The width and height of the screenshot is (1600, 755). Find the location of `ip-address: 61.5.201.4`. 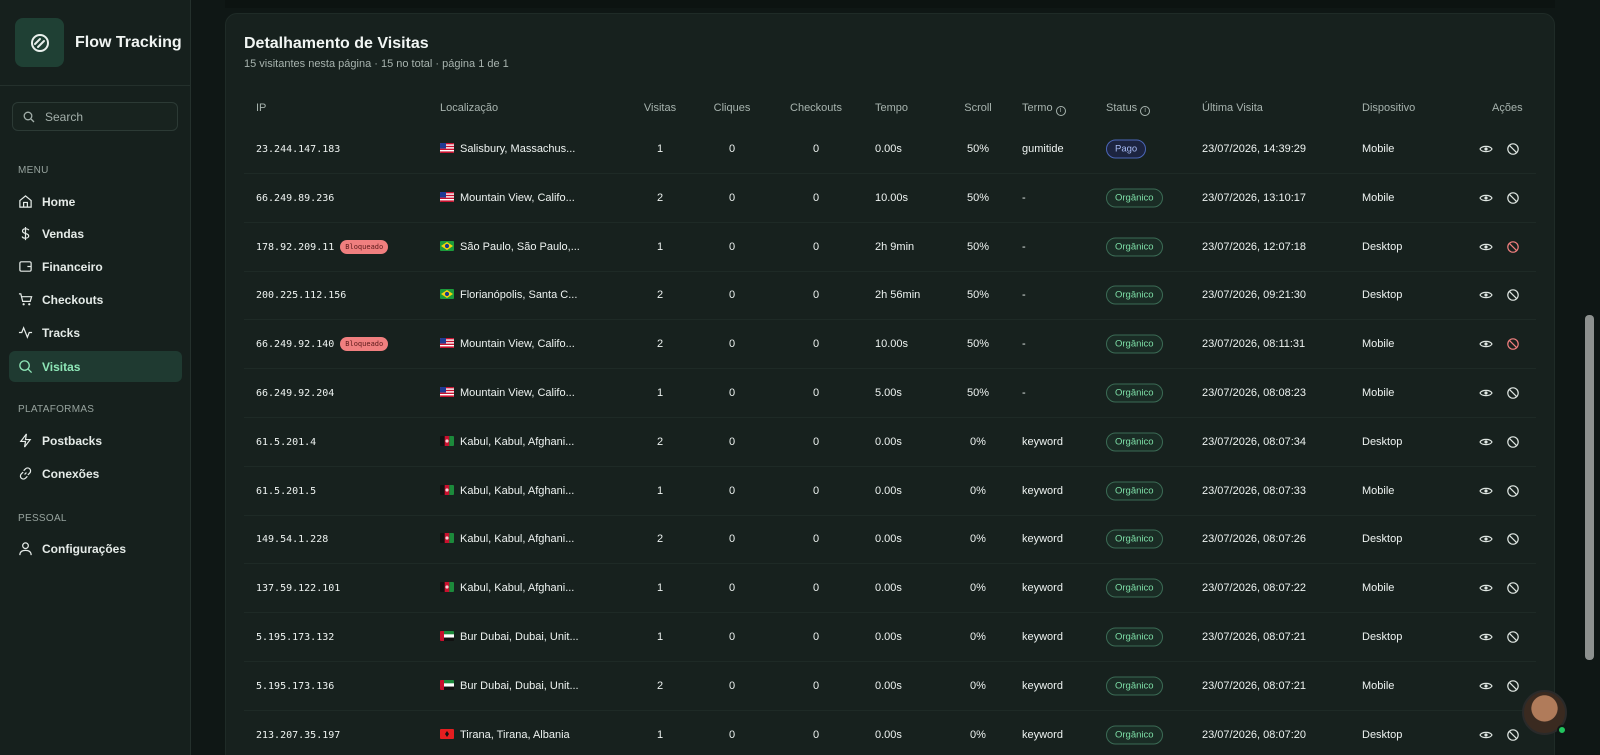

ip-address: 61.5.201.4 is located at coordinates (286, 442).